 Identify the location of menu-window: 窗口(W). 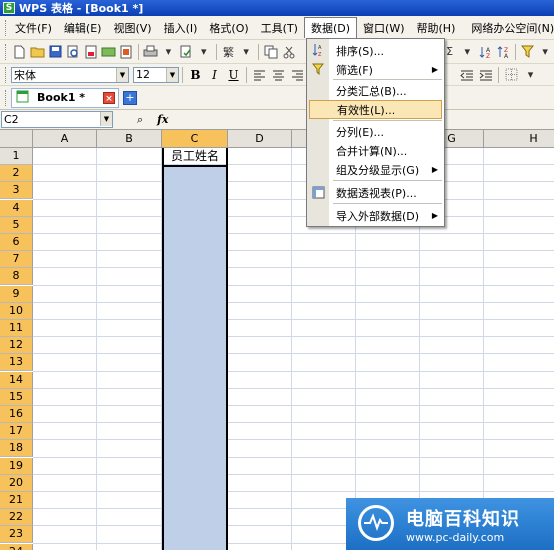
(383, 28).